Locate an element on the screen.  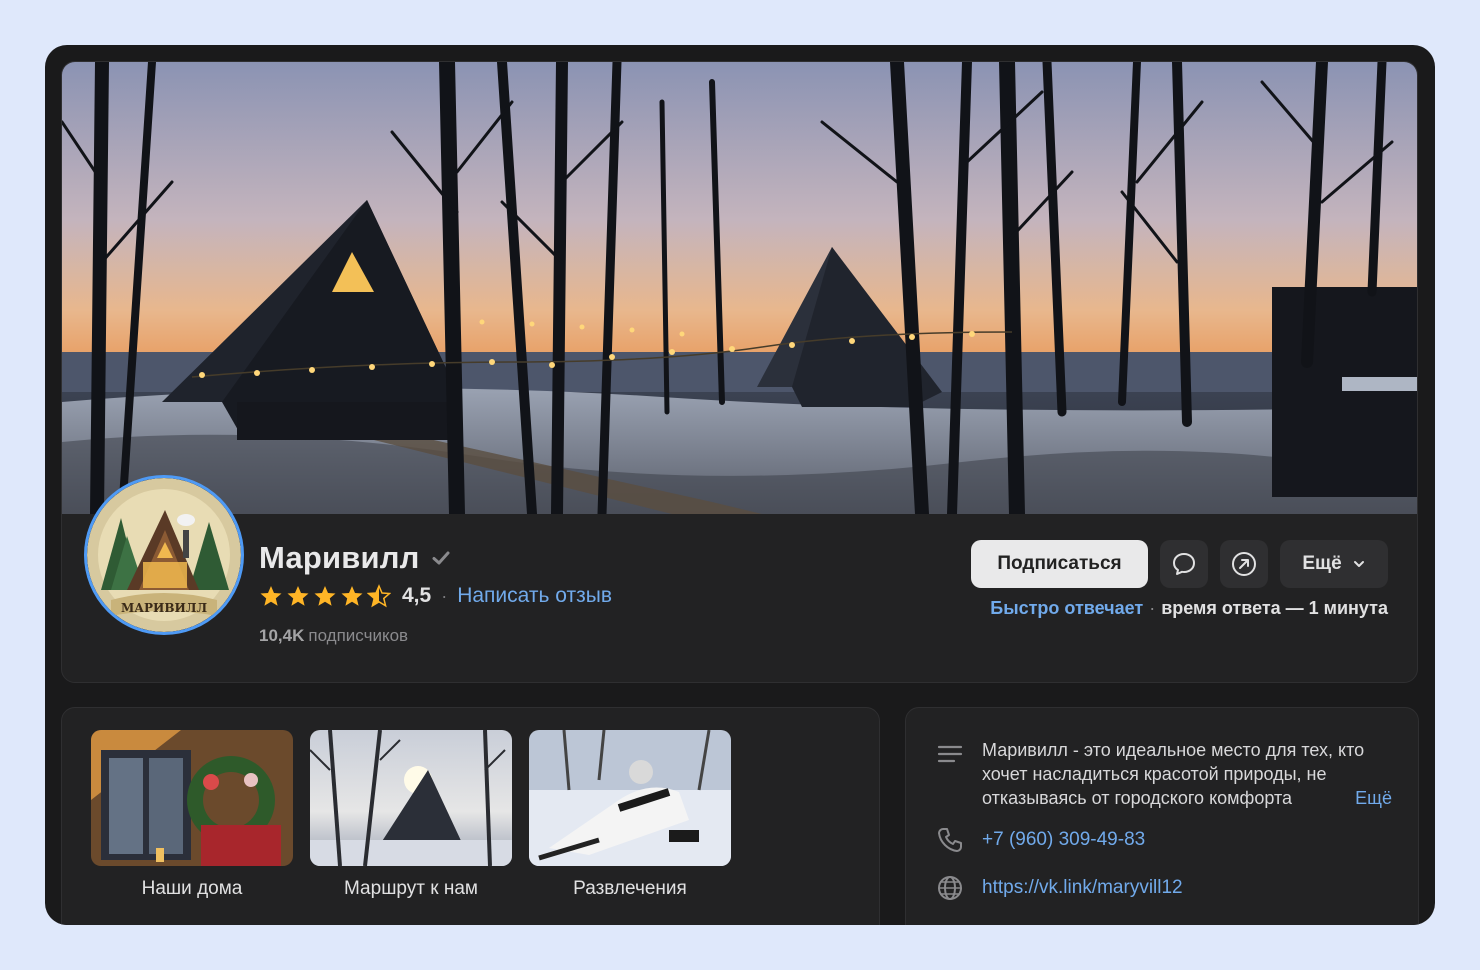
phone-icon is located at coordinates (950, 840).